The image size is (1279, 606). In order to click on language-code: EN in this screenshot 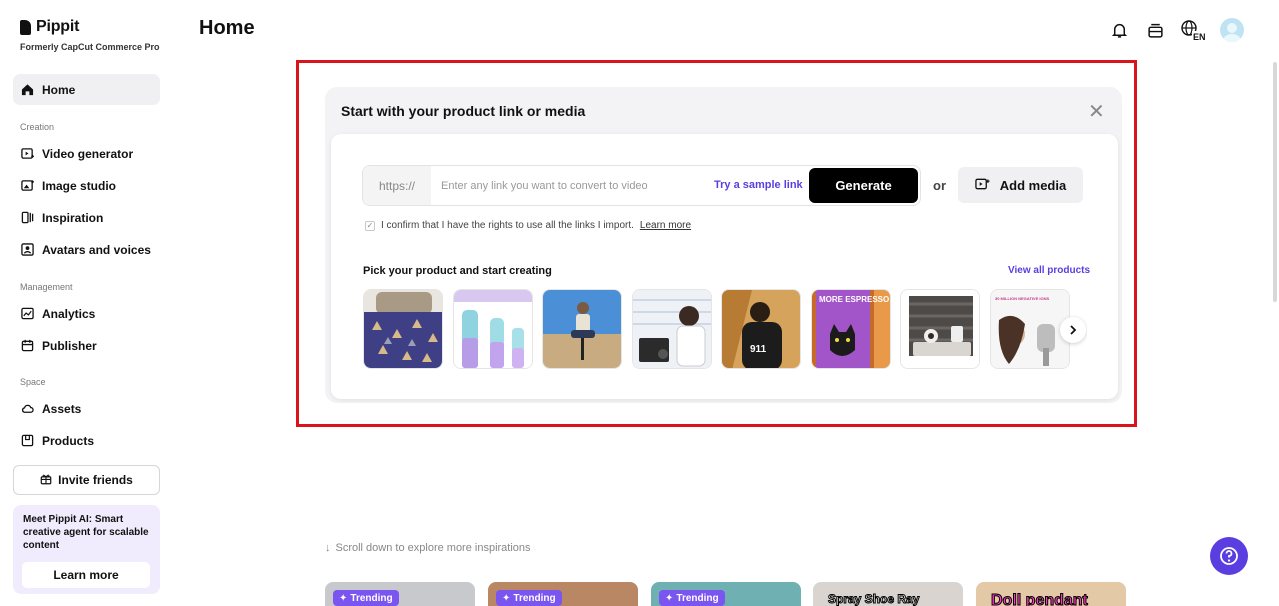, I will do `click(1199, 36)`.